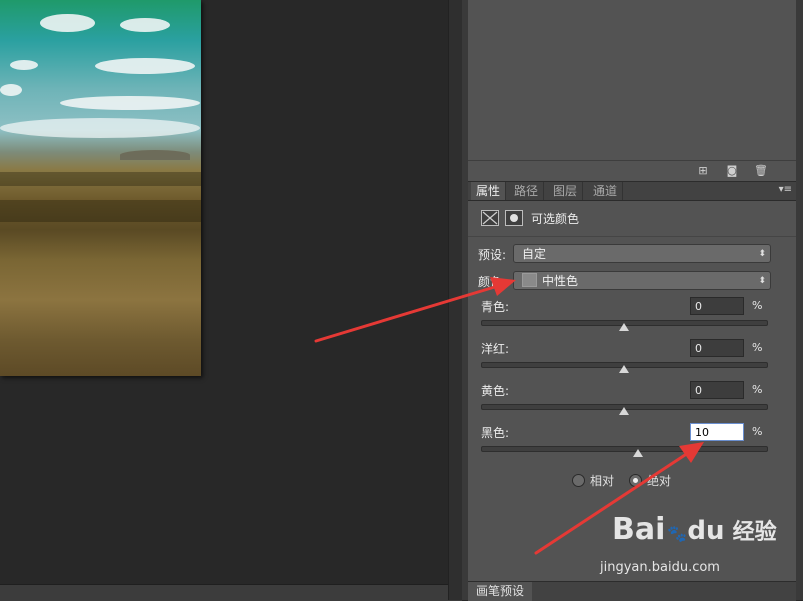  I want to click on preset-label: 预设:, so click(492, 255).